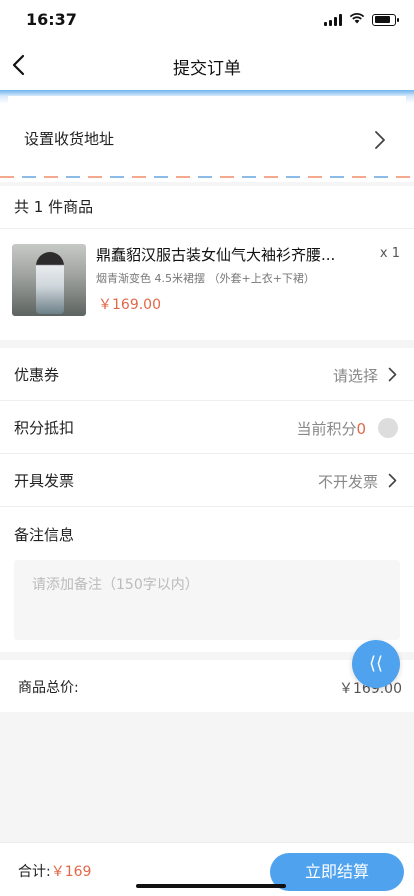 This screenshot has width=414, height=896. I want to click on wifi-icon, so click(357, 19).